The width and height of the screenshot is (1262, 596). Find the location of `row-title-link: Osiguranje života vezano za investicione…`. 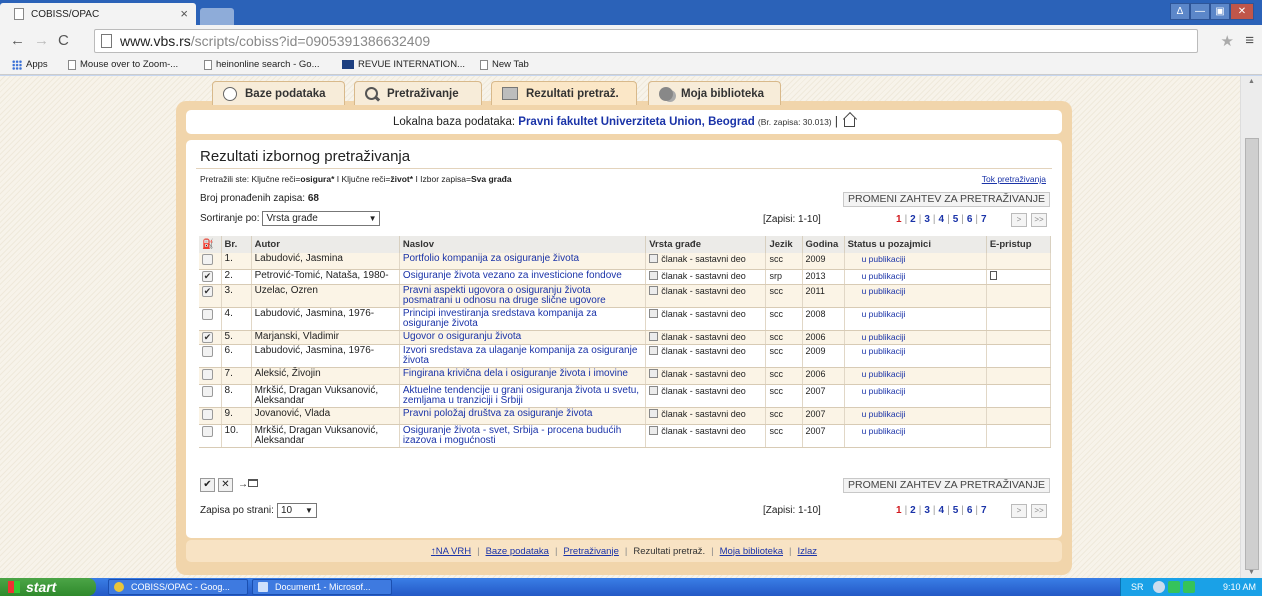

row-title-link: Osiguranje života vezano za investicione… is located at coordinates (512, 275).